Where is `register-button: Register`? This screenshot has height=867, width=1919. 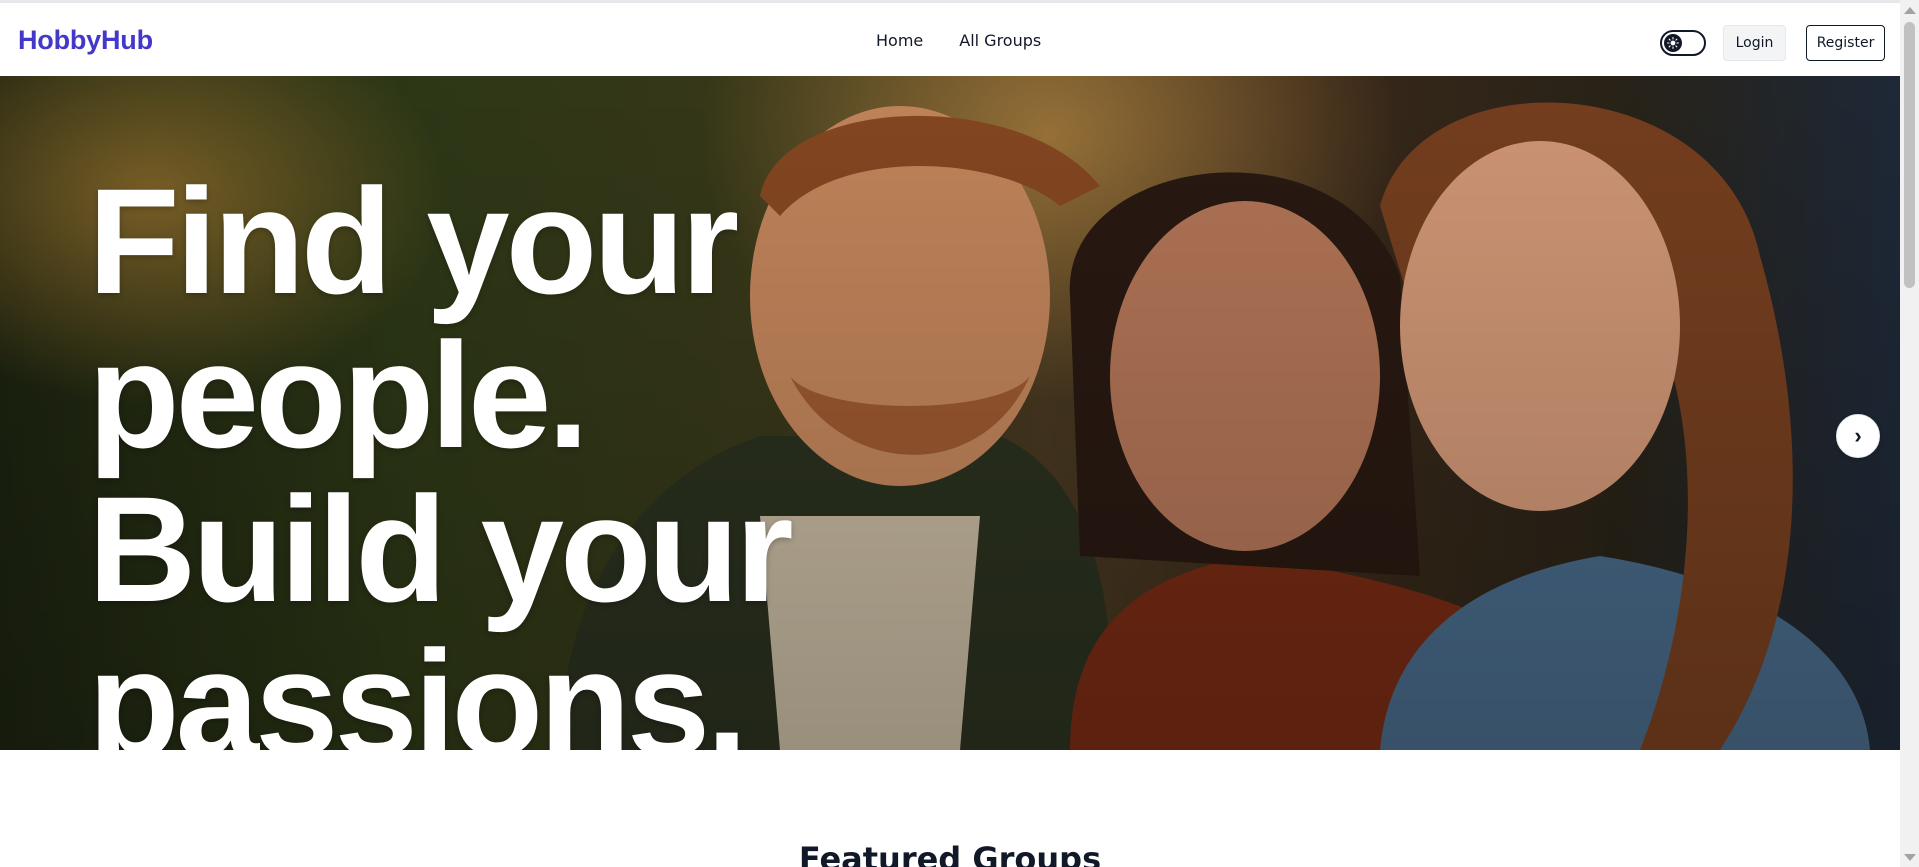 register-button: Register is located at coordinates (1845, 43).